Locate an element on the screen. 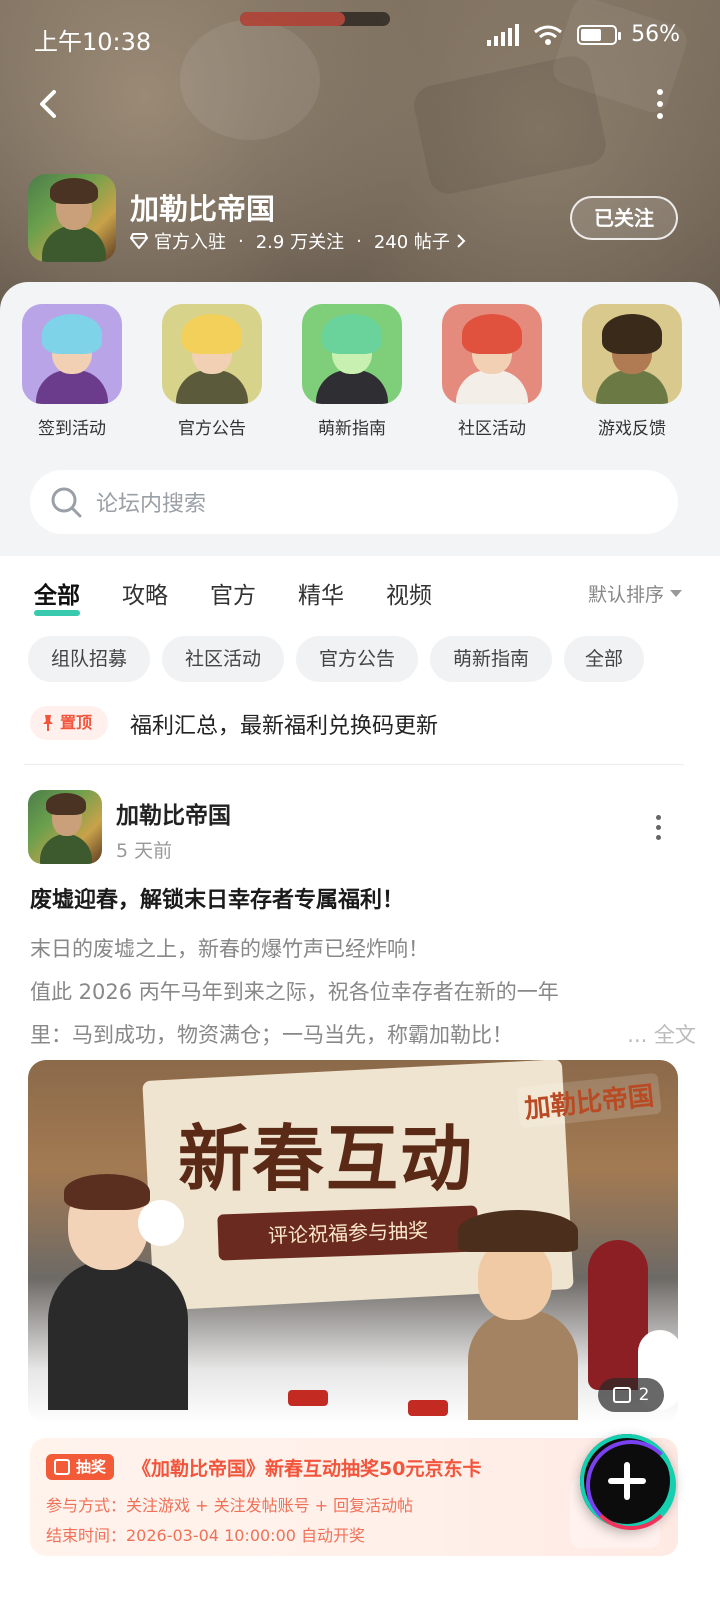 The width and height of the screenshot is (720, 1600). pinned-badge: 置顶 is located at coordinates (69, 723).